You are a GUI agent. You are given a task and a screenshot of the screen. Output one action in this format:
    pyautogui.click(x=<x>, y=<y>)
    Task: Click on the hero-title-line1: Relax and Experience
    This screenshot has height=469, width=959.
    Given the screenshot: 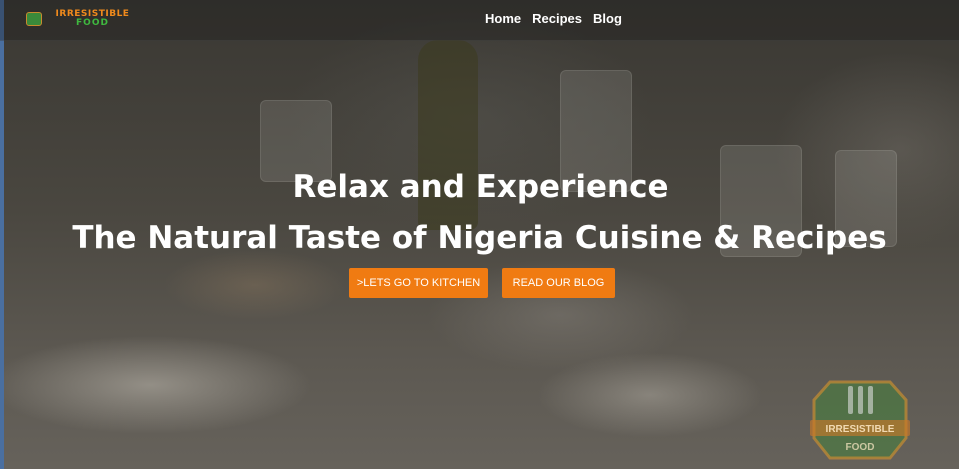 What is the action you would take?
    pyautogui.click(x=480, y=187)
    